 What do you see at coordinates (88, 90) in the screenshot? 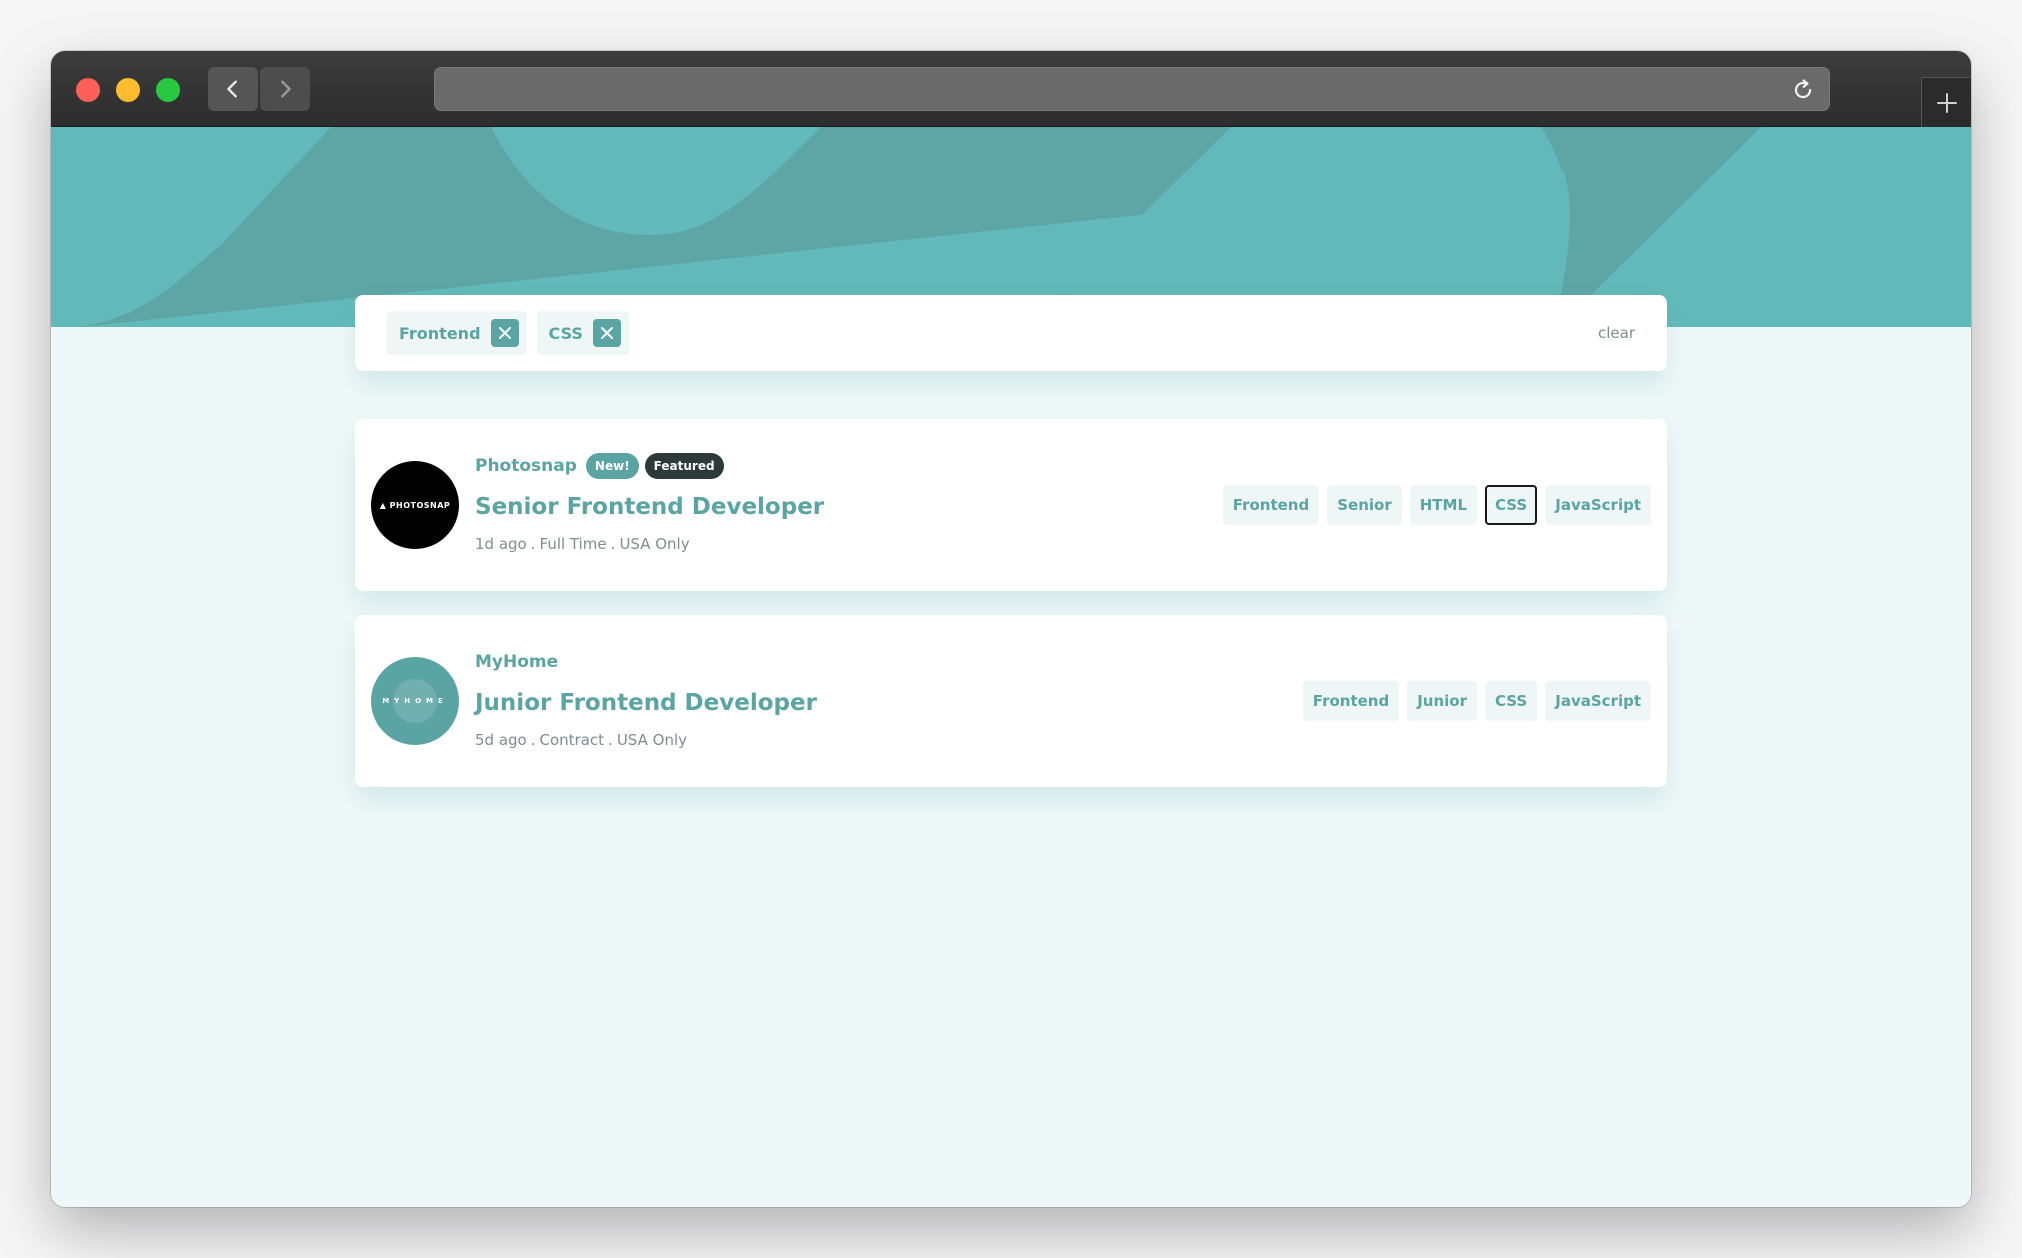
I see `close-window-button` at bounding box center [88, 90].